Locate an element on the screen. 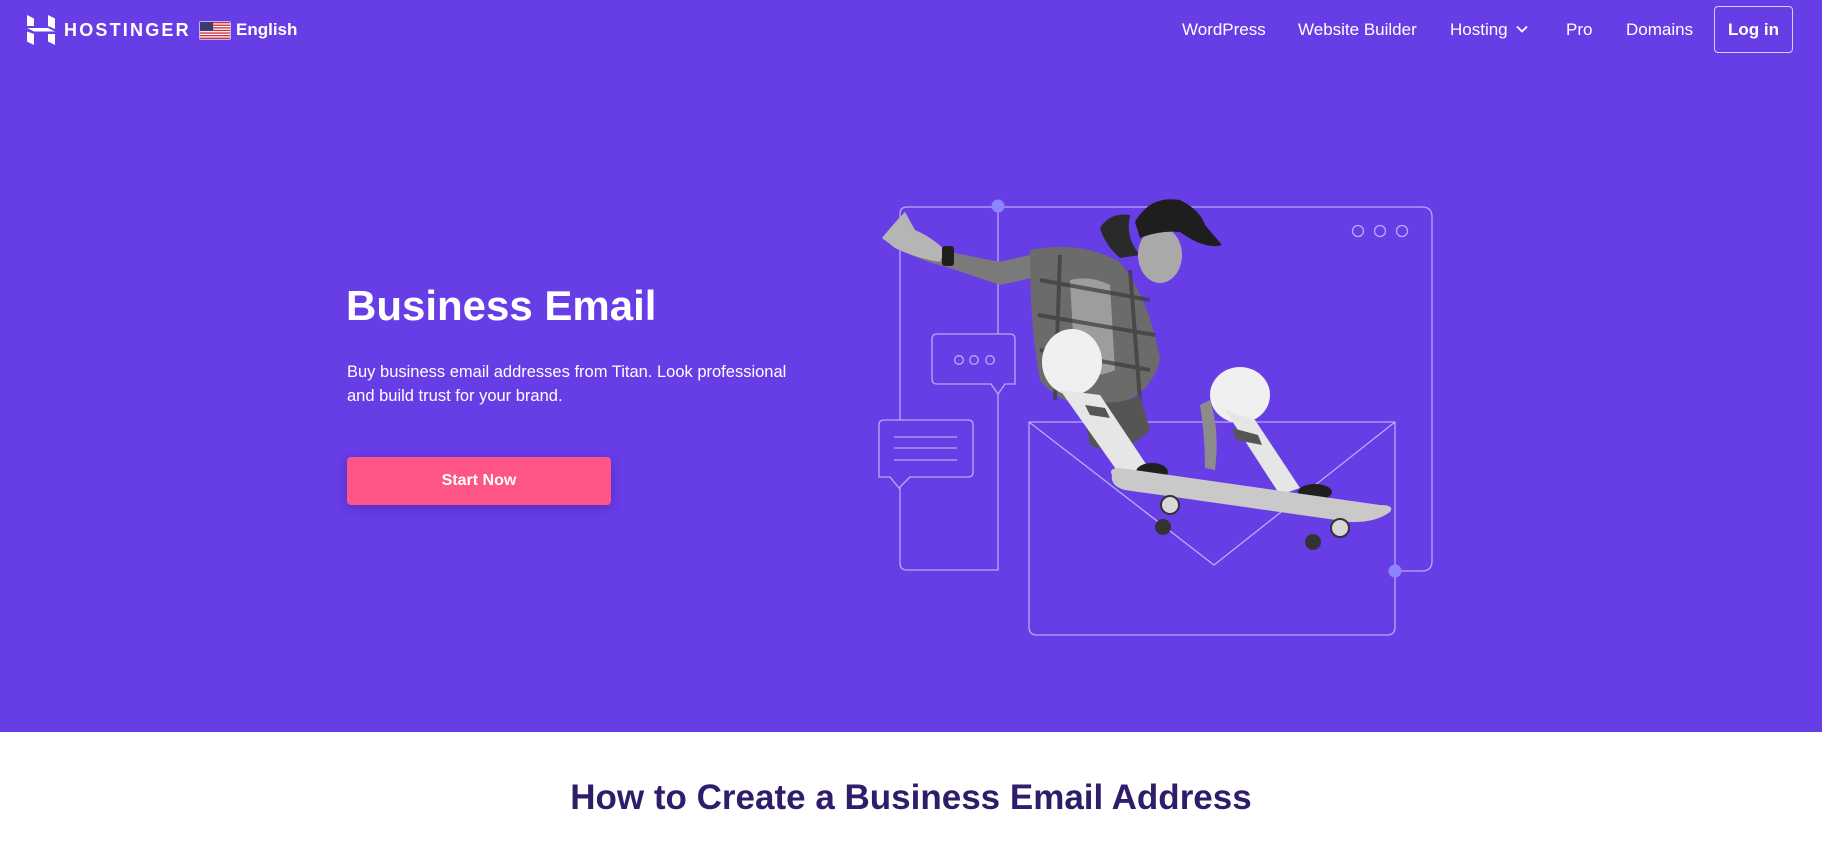  language-selector: English is located at coordinates (248, 30).